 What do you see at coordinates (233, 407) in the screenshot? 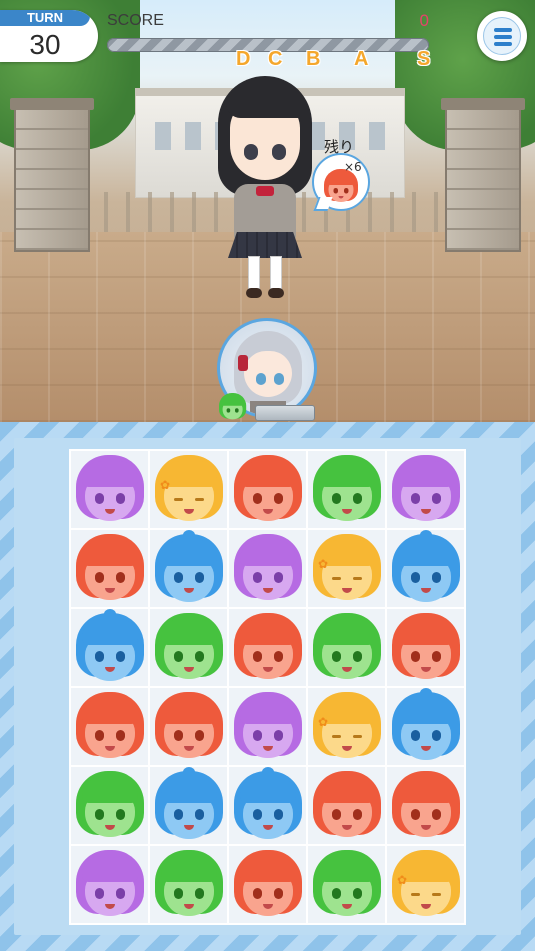
I see `player-attribute-icon` at bounding box center [233, 407].